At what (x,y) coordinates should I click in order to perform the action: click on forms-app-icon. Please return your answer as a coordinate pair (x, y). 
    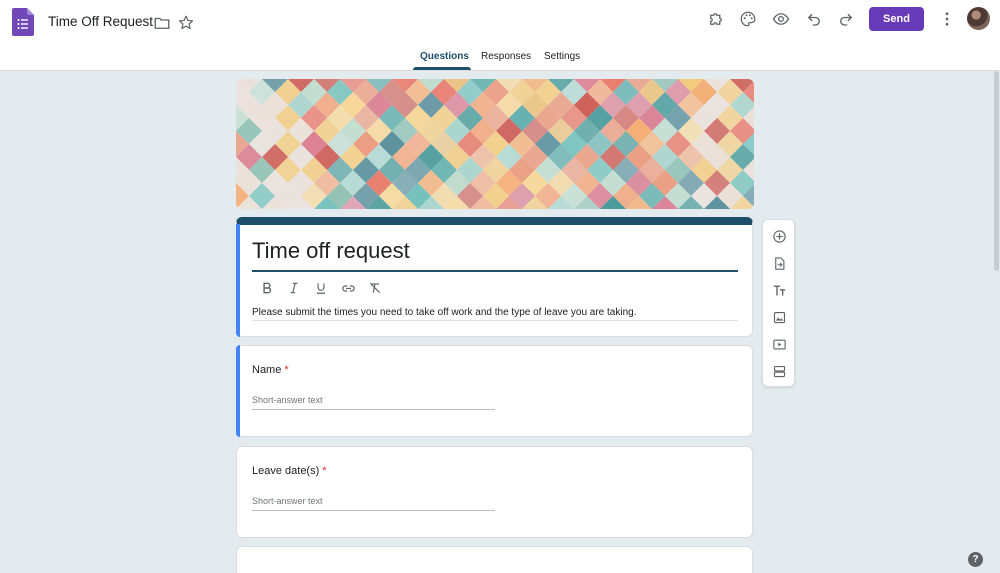
    Looking at the image, I should click on (23, 22).